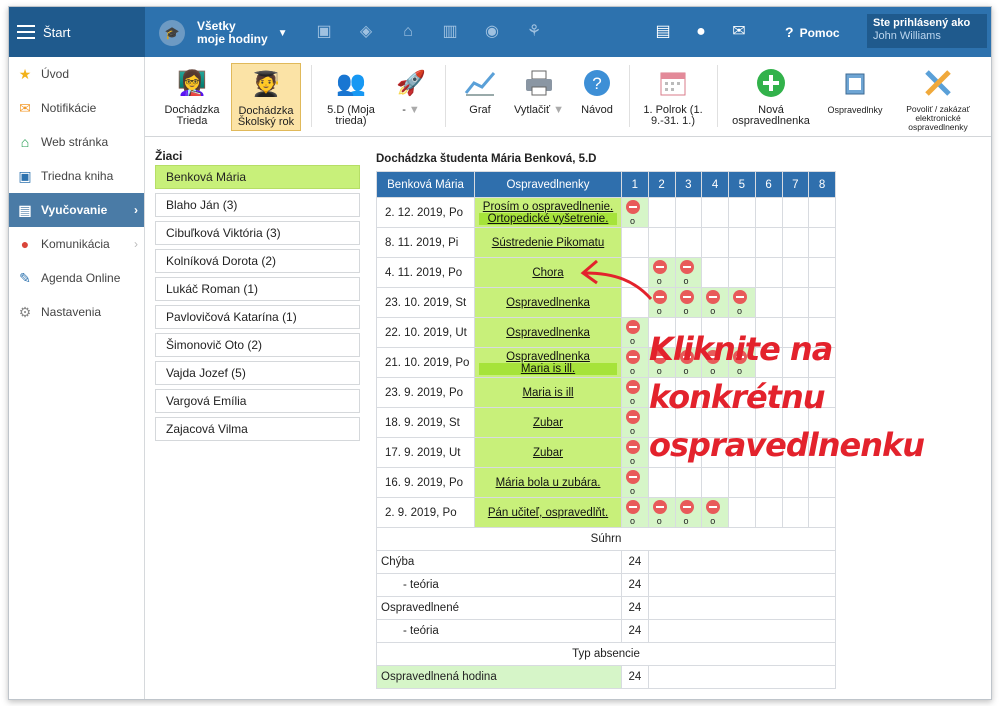  What do you see at coordinates (257, 429) in the screenshot?
I see `student-item: Zajacová Vilma` at bounding box center [257, 429].